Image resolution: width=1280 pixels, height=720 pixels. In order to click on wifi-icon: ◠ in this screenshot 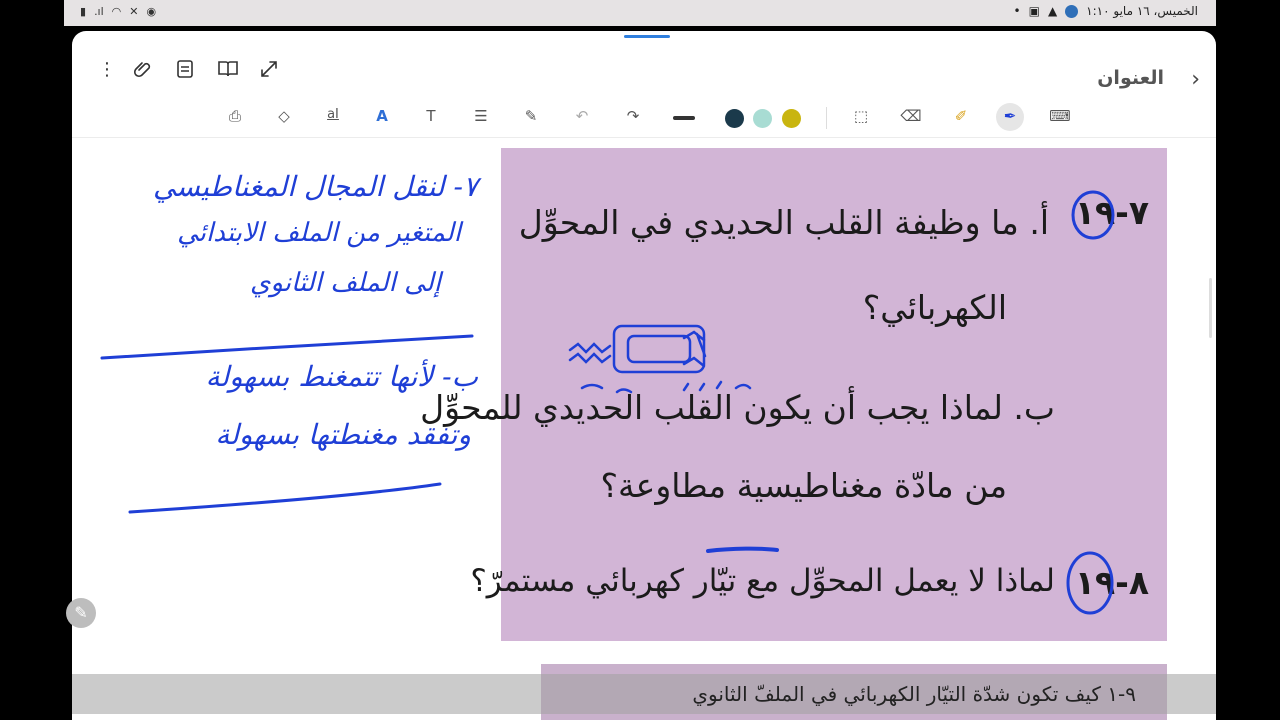, I will do `click(116, 11)`.